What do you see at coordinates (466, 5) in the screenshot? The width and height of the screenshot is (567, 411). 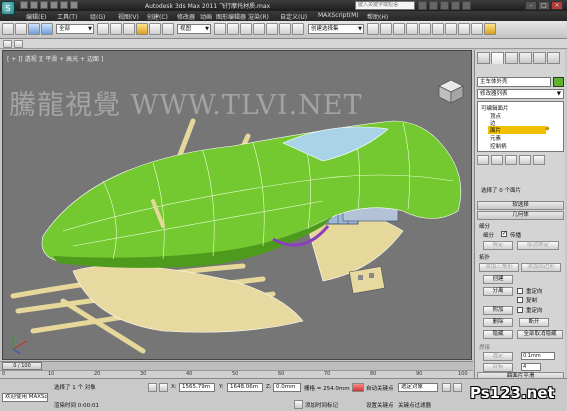 I see `help-icon` at bounding box center [466, 5].